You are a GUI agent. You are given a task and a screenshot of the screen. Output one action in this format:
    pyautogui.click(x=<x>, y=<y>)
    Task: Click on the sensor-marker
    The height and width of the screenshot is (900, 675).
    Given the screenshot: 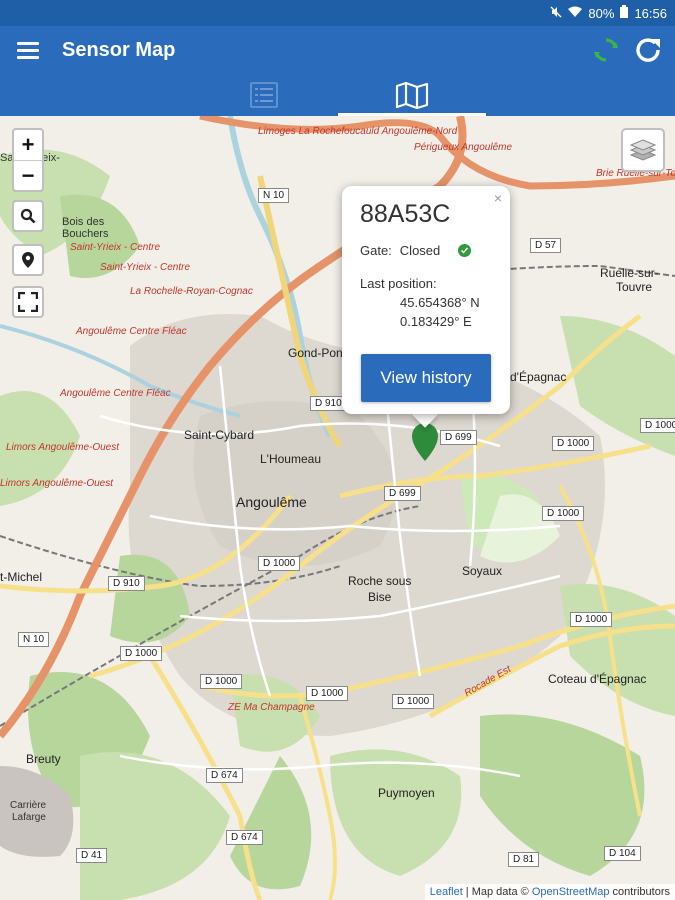 What is the action you would take?
    pyautogui.click(x=425, y=444)
    